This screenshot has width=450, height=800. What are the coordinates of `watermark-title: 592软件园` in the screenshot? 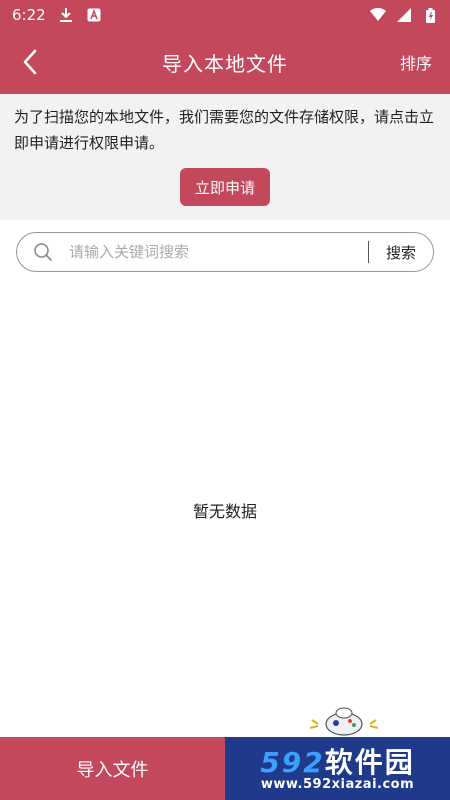 It's located at (337, 761).